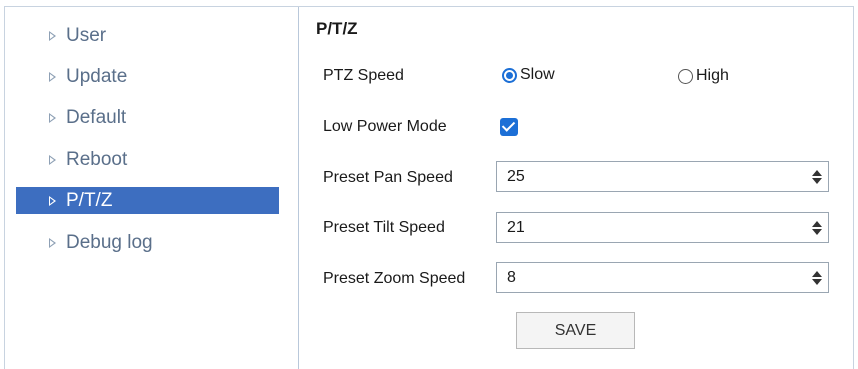  Describe the element at coordinates (109, 242) in the screenshot. I see `sidebar-item-label: Debug log` at that location.